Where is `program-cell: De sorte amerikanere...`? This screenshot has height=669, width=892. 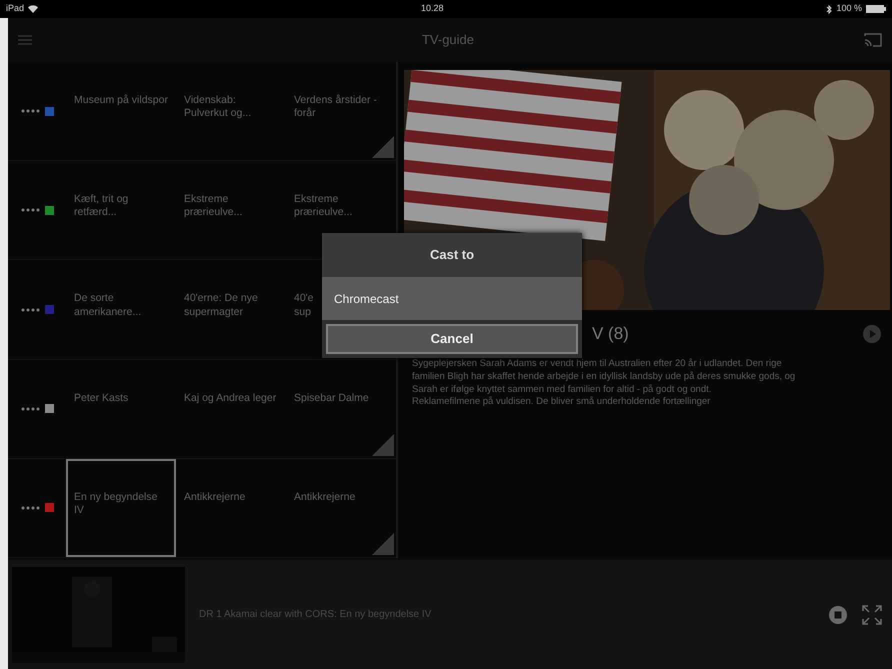
program-cell: De sorte amerikanere... is located at coordinates (121, 309).